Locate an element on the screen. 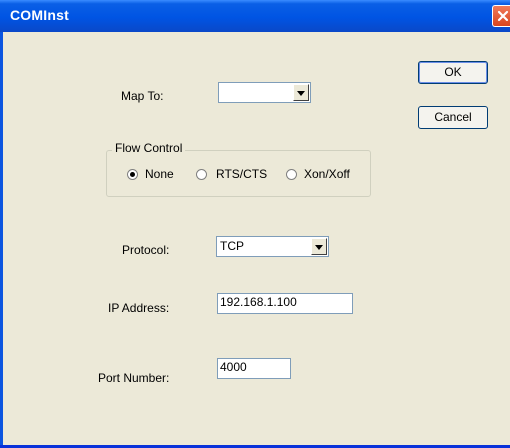 The width and height of the screenshot is (510, 448). map-to-label: Map To: is located at coordinates (142, 96).